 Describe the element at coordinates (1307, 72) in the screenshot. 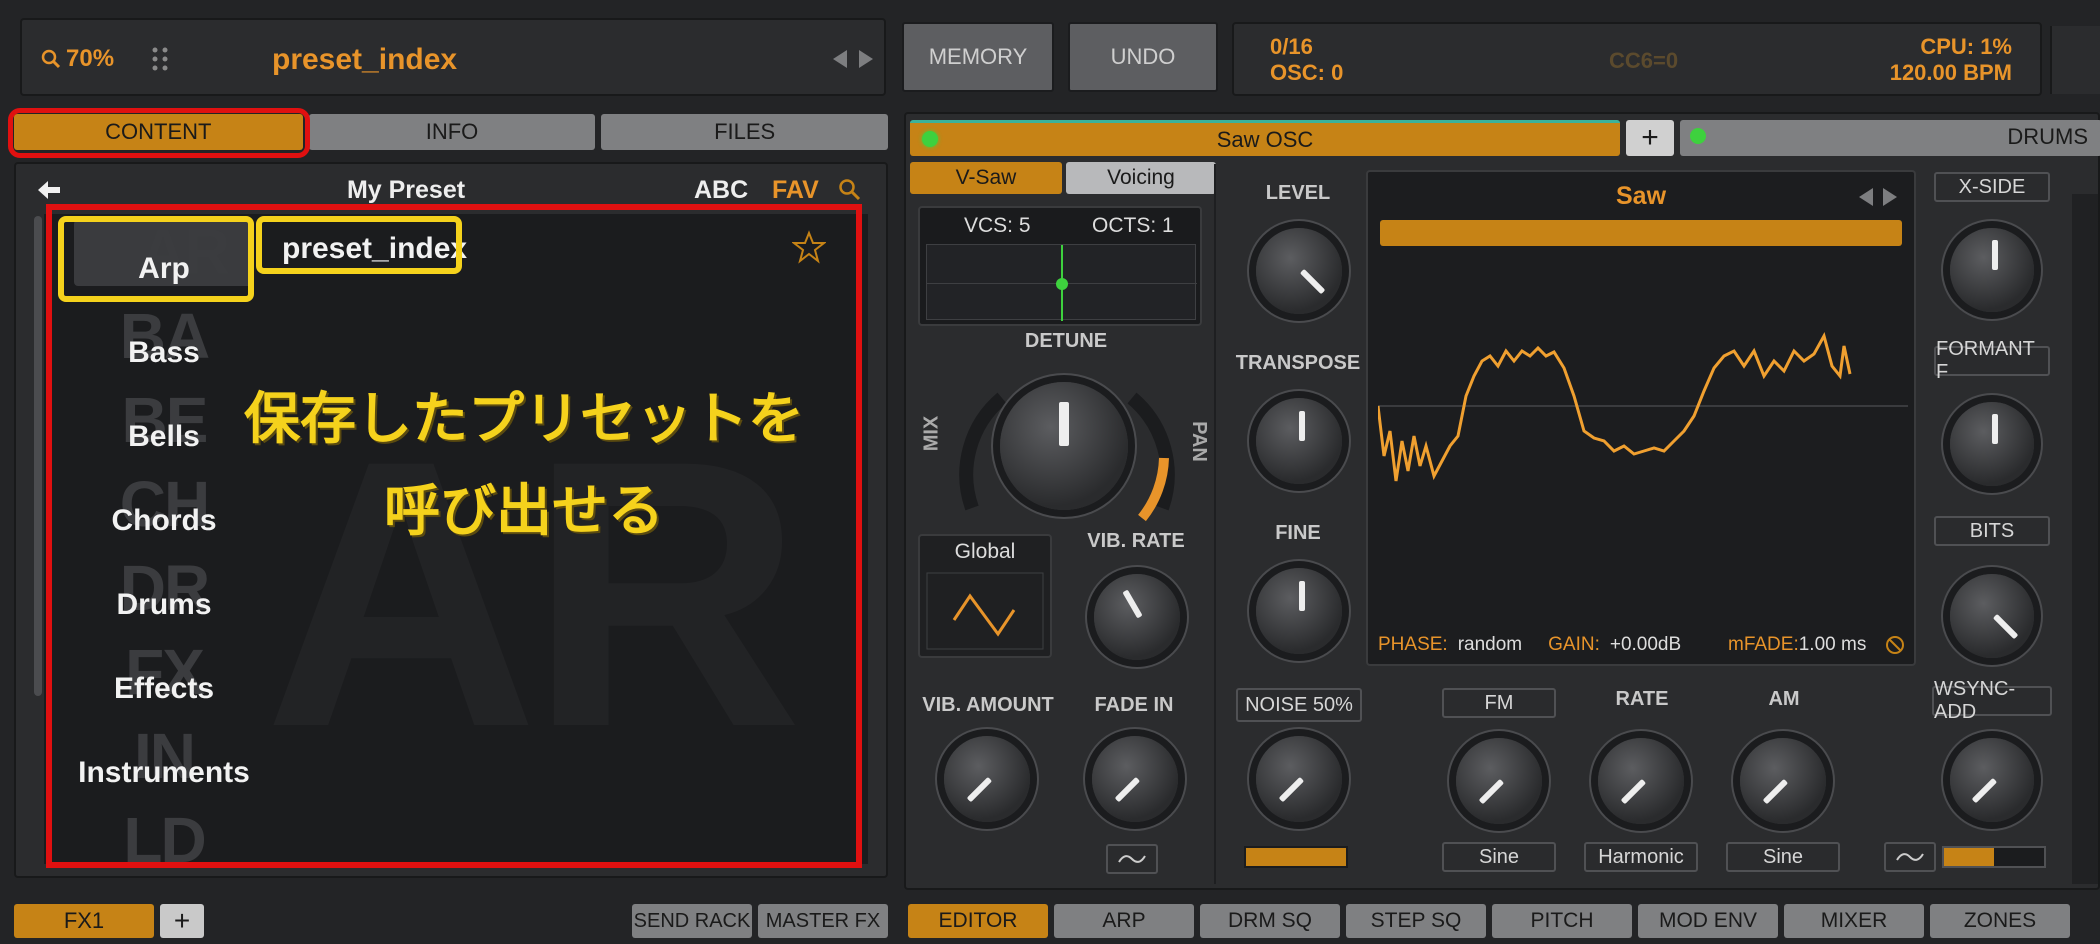

I see `osc-count: OSC: 0` at that location.